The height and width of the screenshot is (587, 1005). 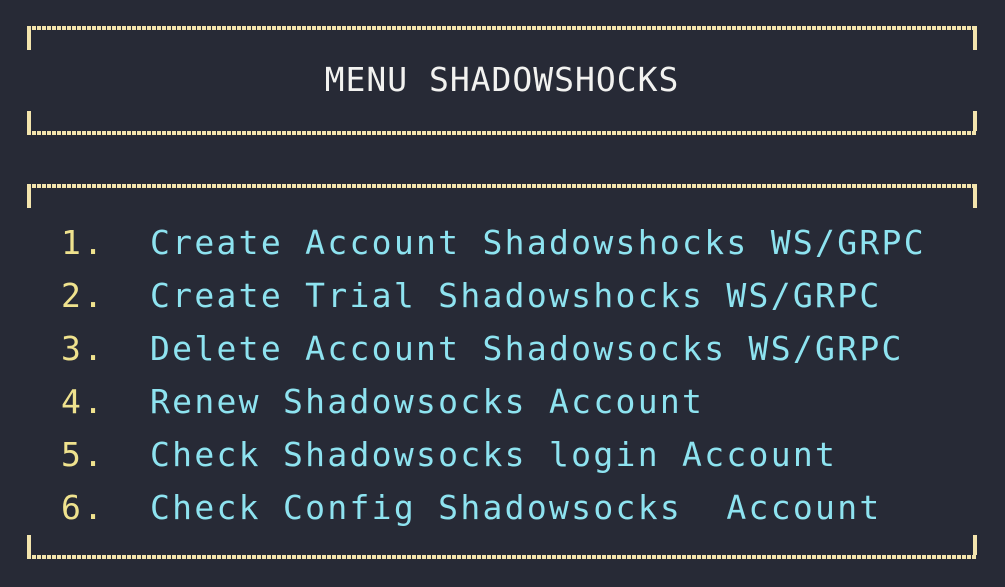 What do you see at coordinates (516, 295) in the screenshot?
I see `menu-item-label: Create Trial Shadowshocks WS/GRPC` at bounding box center [516, 295].